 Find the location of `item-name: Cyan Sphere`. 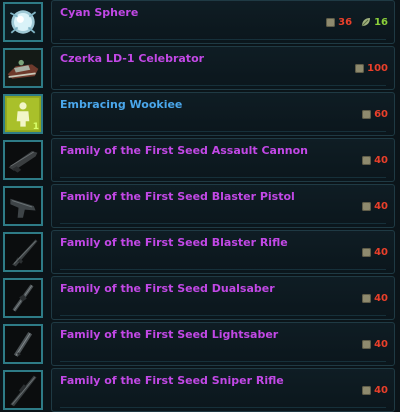

item-name: Cyan Sphere is located at coordinates (99, 12).